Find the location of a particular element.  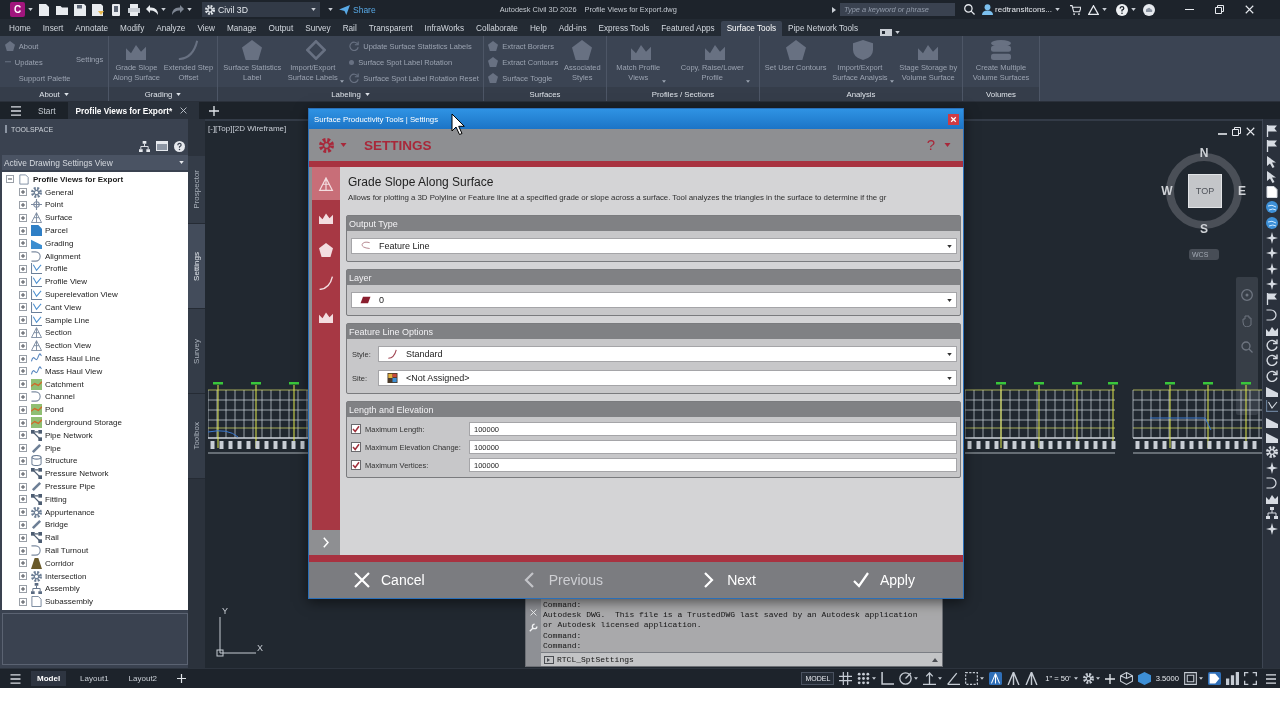

ribbon-tab: InfraWorks is located at coordinates (444, 28).